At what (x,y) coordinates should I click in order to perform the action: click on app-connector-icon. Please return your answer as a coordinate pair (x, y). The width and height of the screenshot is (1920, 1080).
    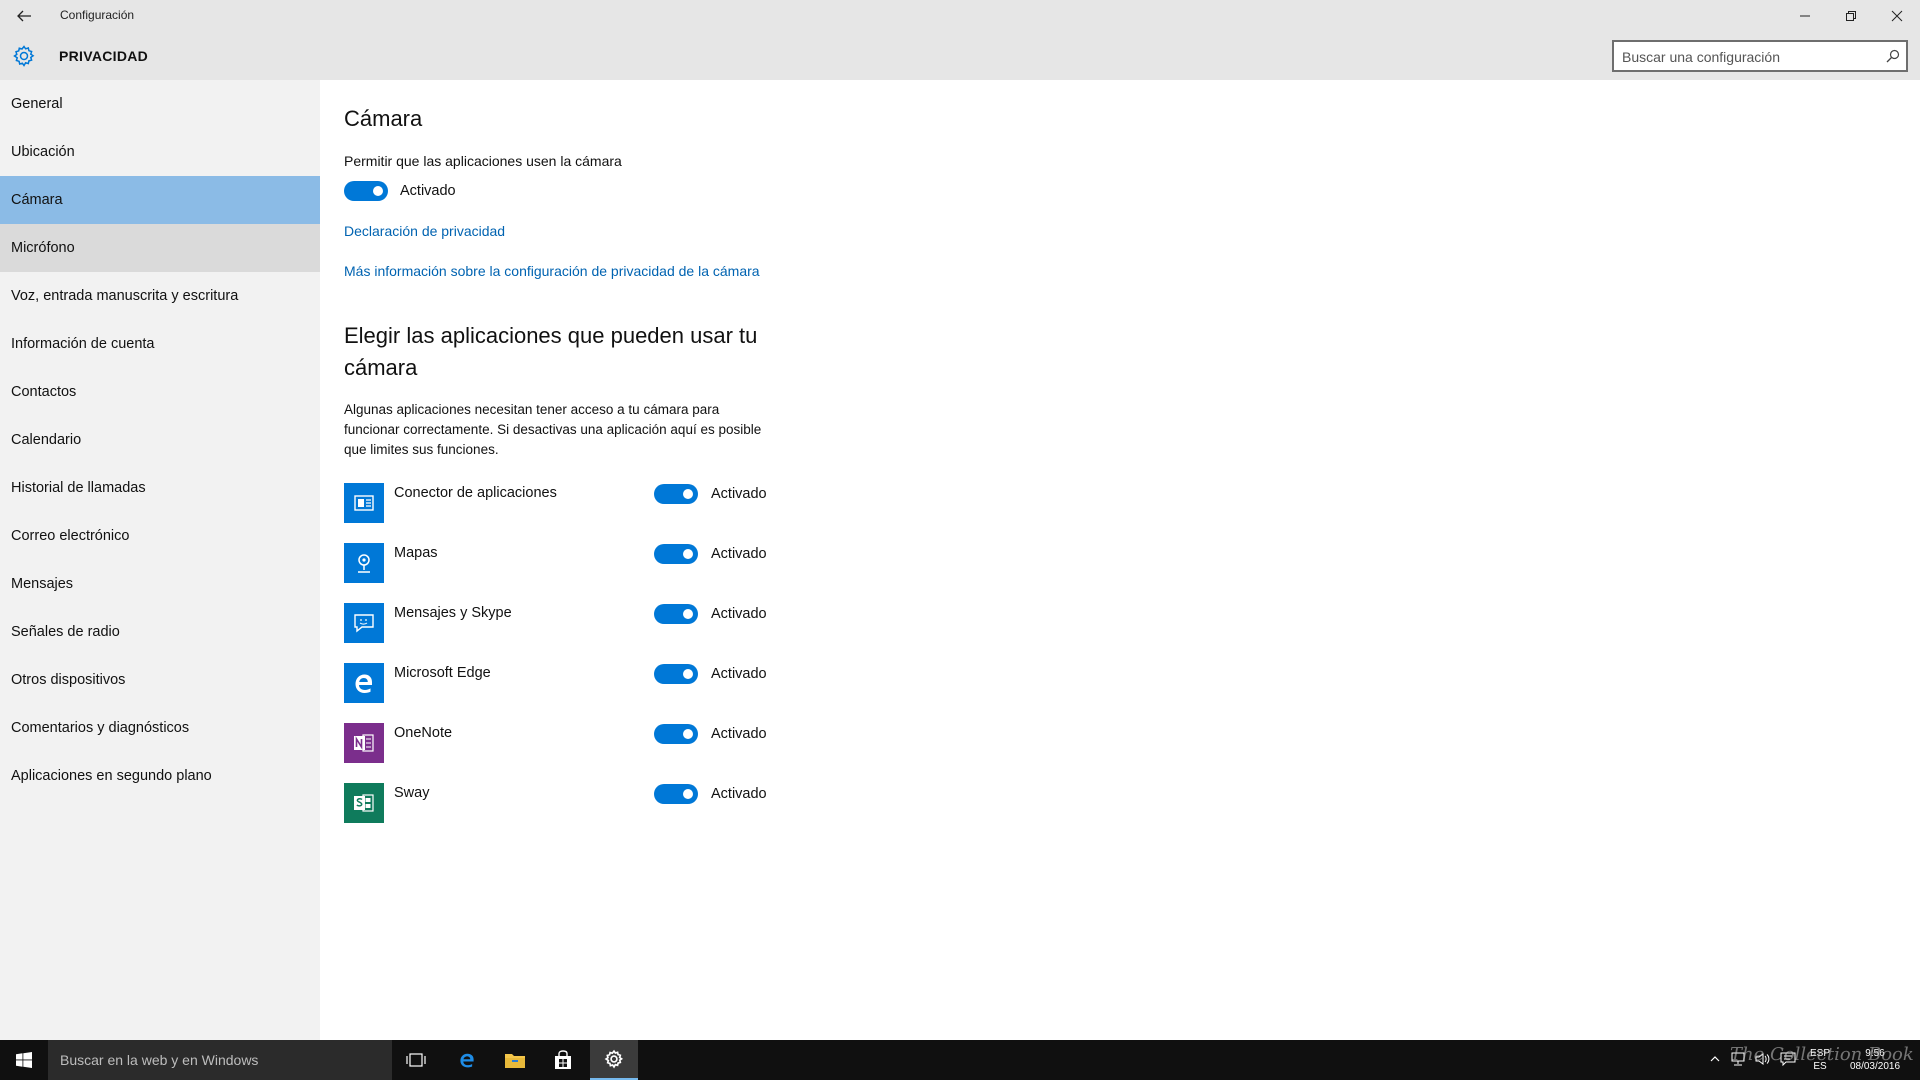
    Looking at the image, I should click on (364, 503).